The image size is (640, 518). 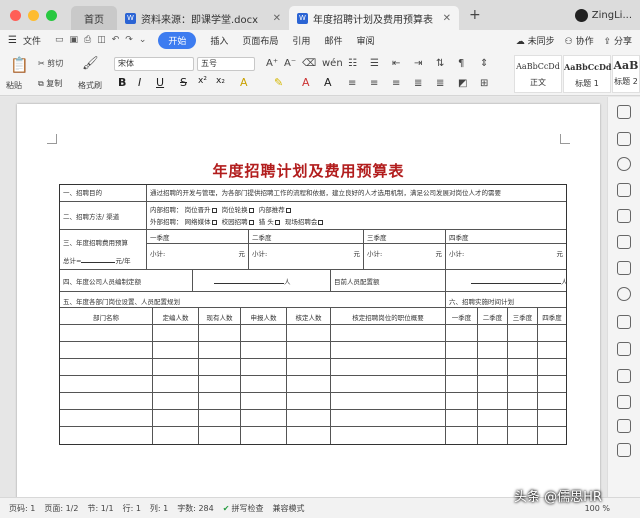 What do you see at coordinates (484, 63) in the screenshot?
I see `line-spacing-icon: ⇕` at bounding box center [484, 63].